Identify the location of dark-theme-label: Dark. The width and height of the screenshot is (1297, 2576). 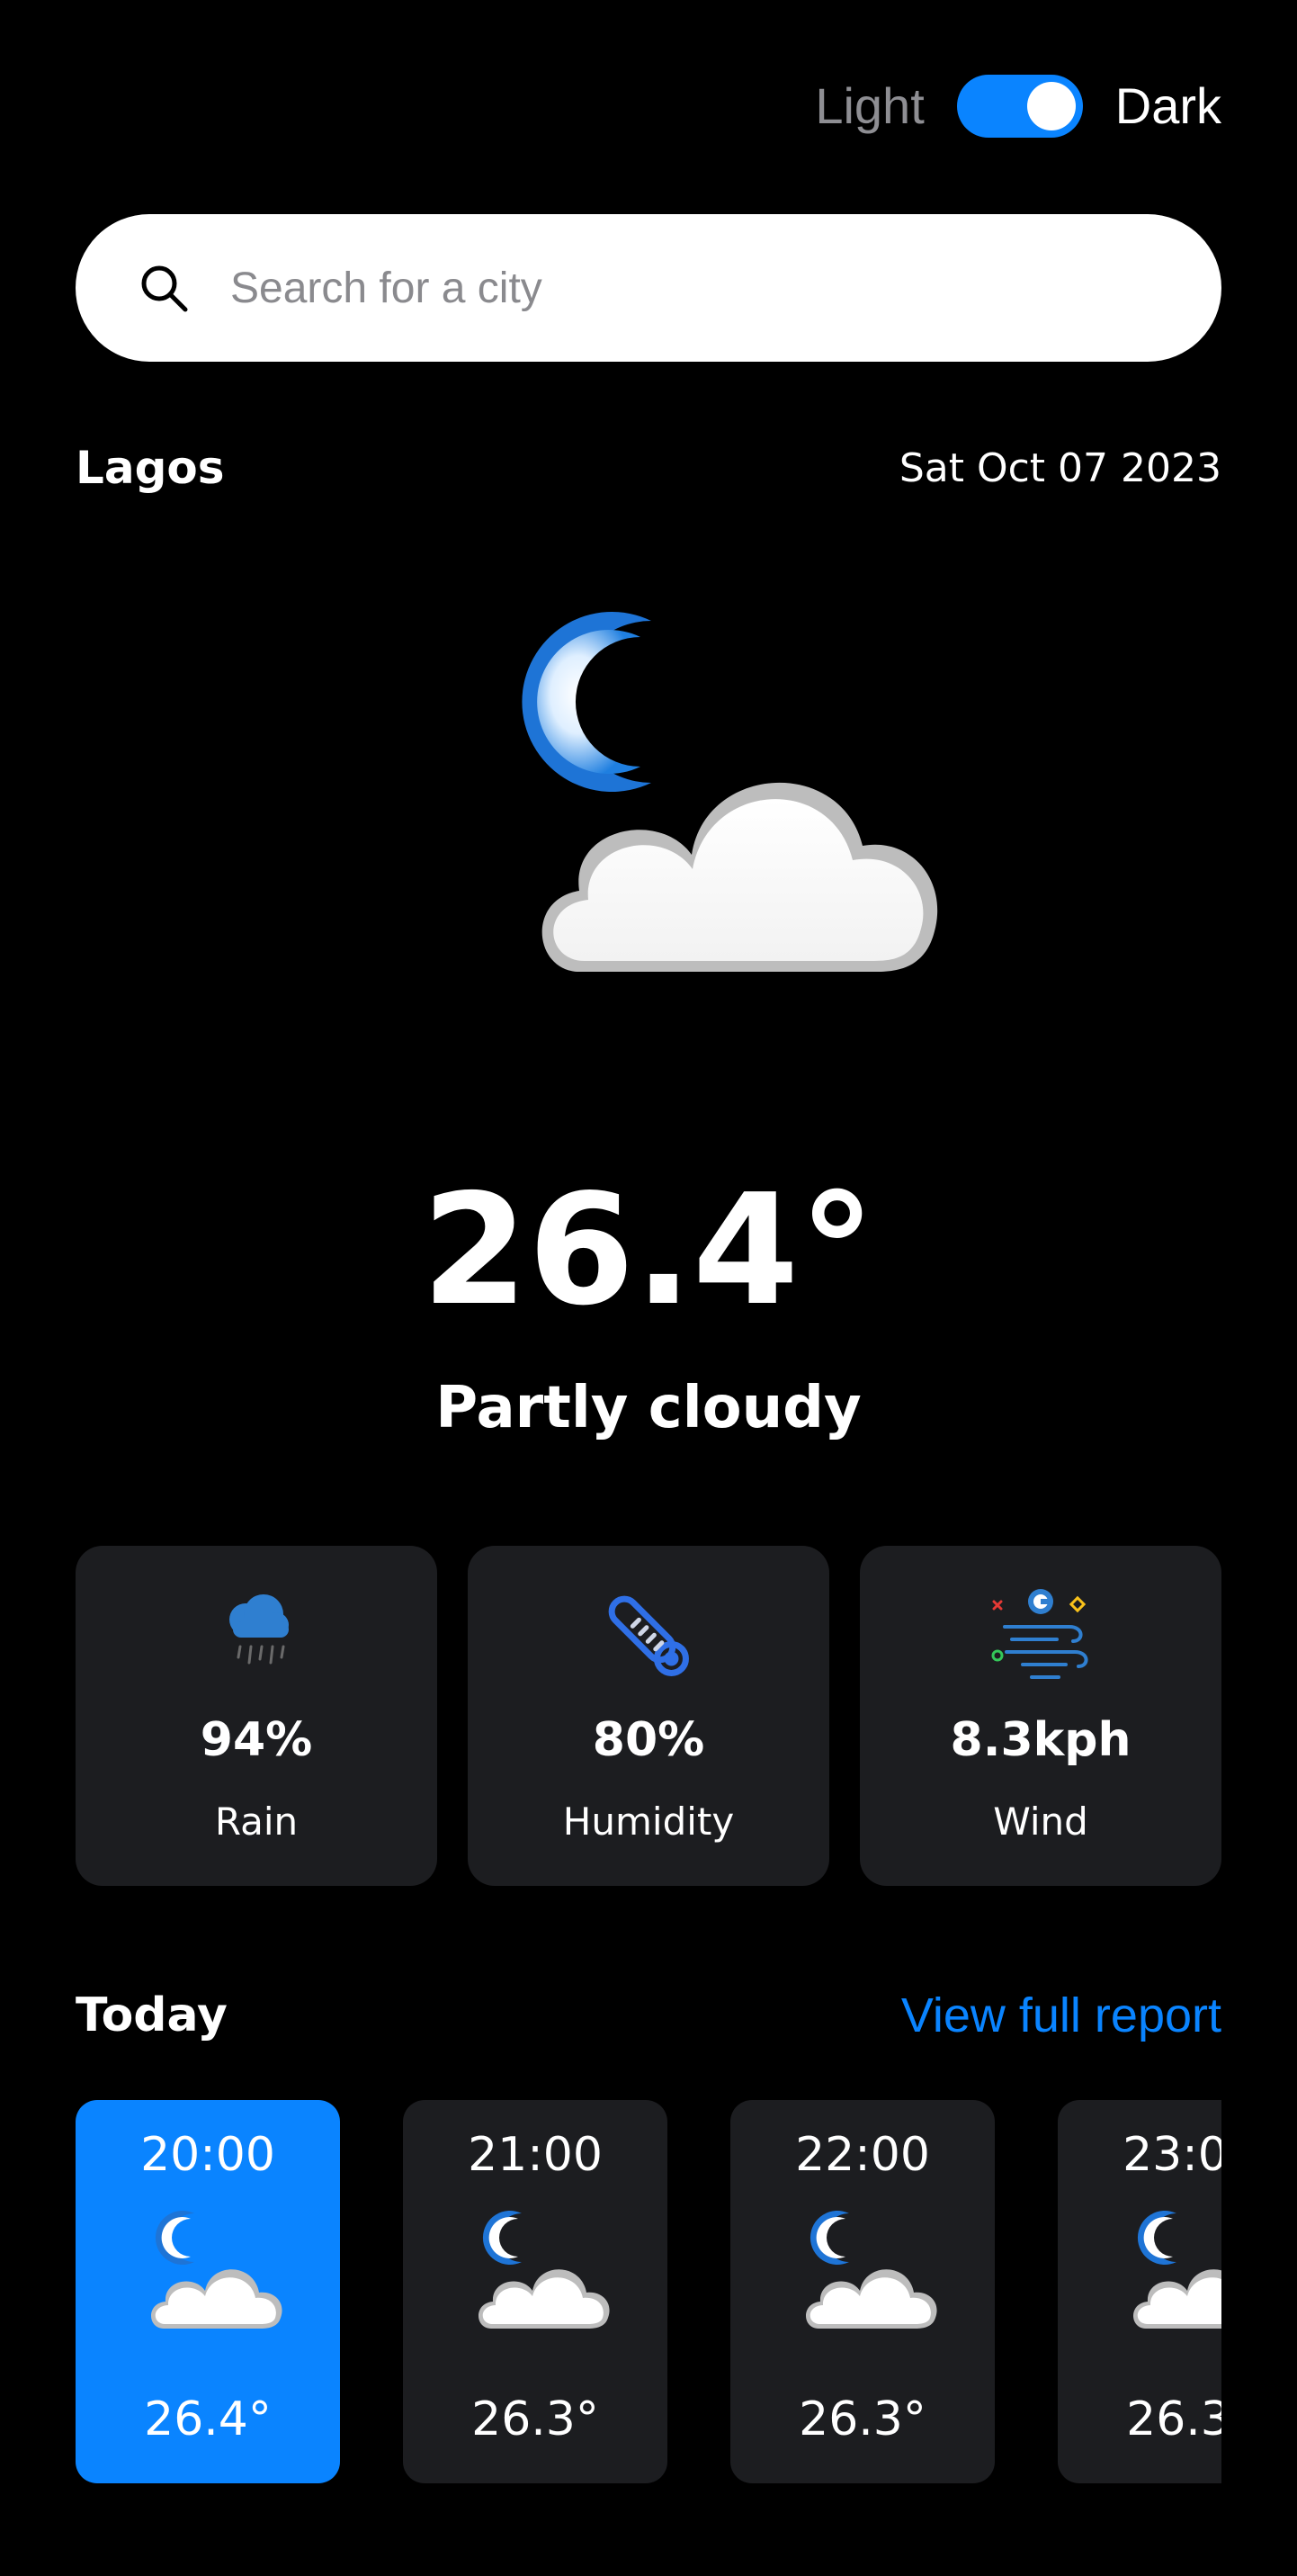
(1168, 106).